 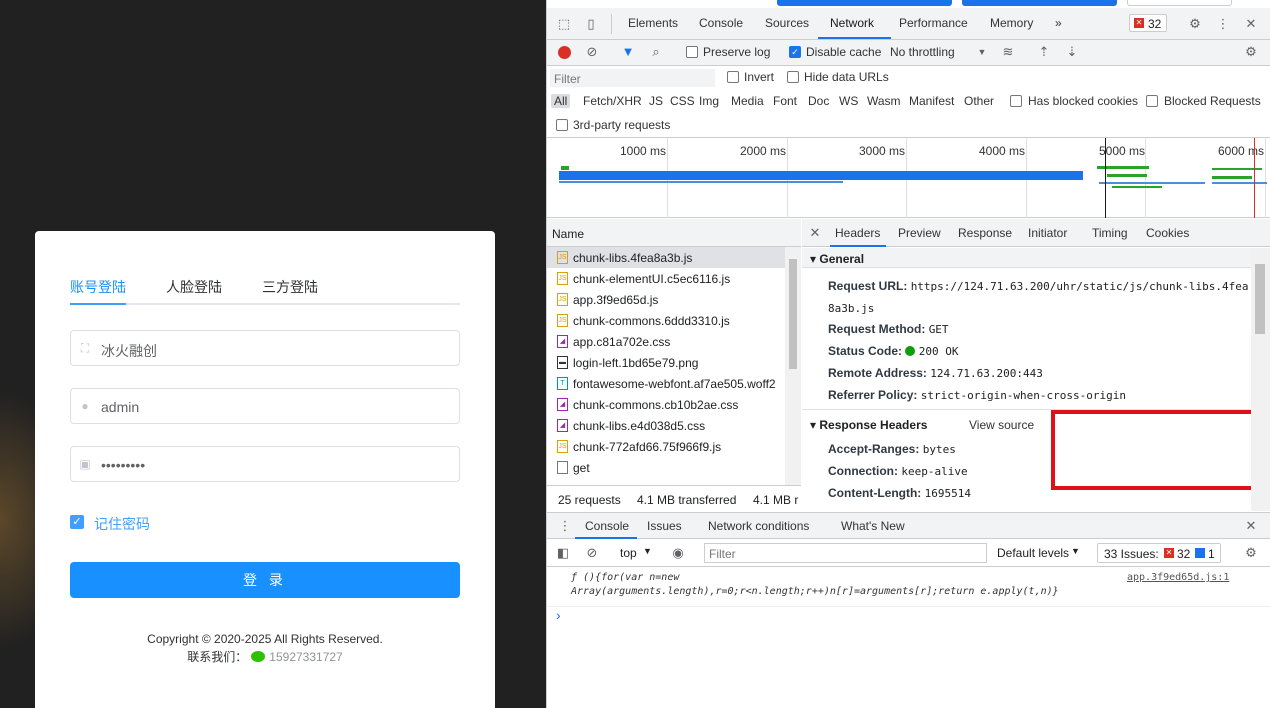 I want to click on request-row: ▬ login-left.1bd65e79.png, so click(x=666, y=362).